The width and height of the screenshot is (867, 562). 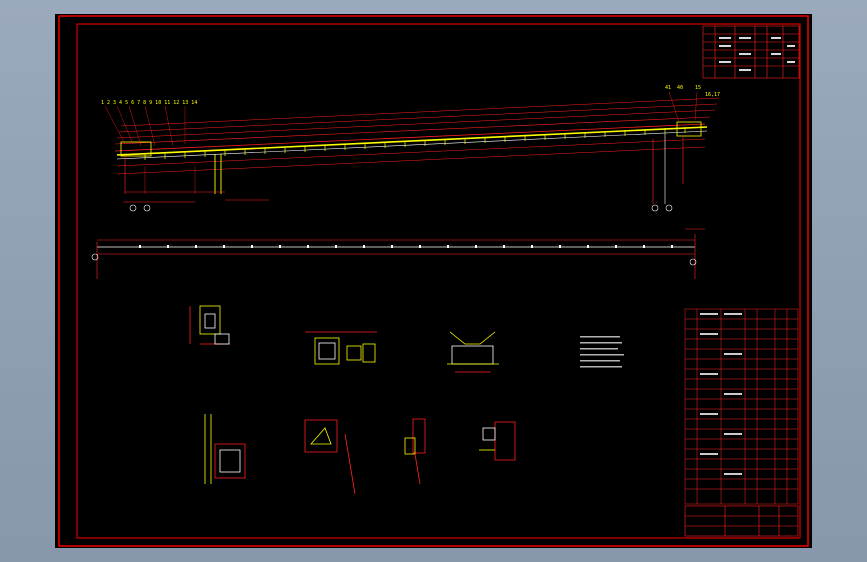 I want to click on title-block-bottom-icon, so click(x=741, y=521).